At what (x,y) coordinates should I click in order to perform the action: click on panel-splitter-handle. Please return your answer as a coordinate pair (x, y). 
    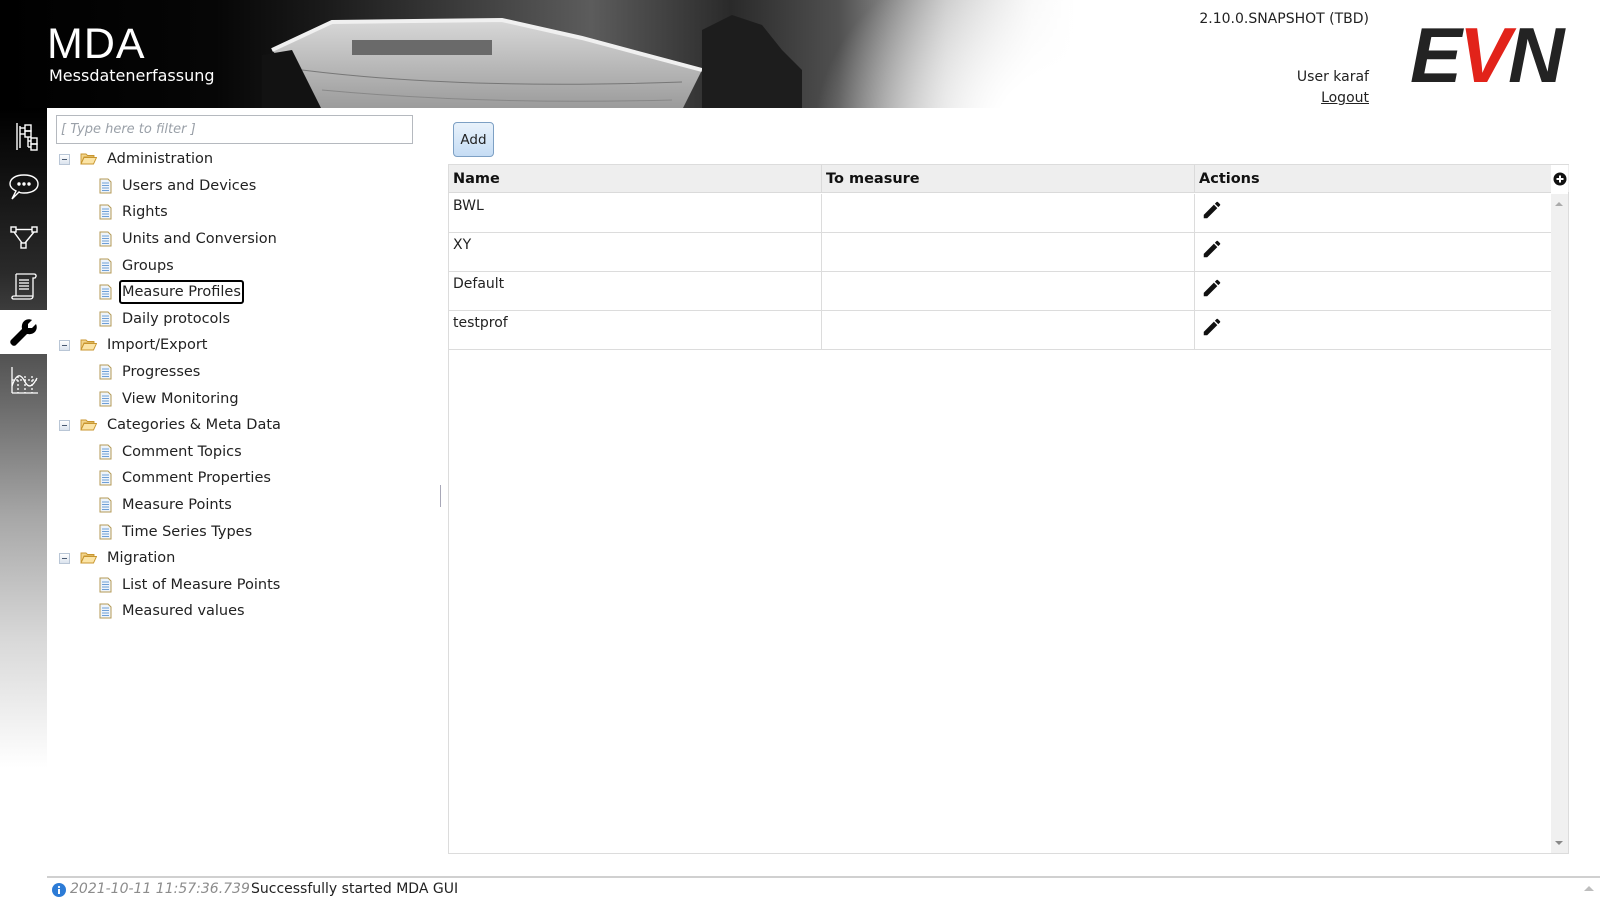
    Looking at the image, I should click on (440, 496).